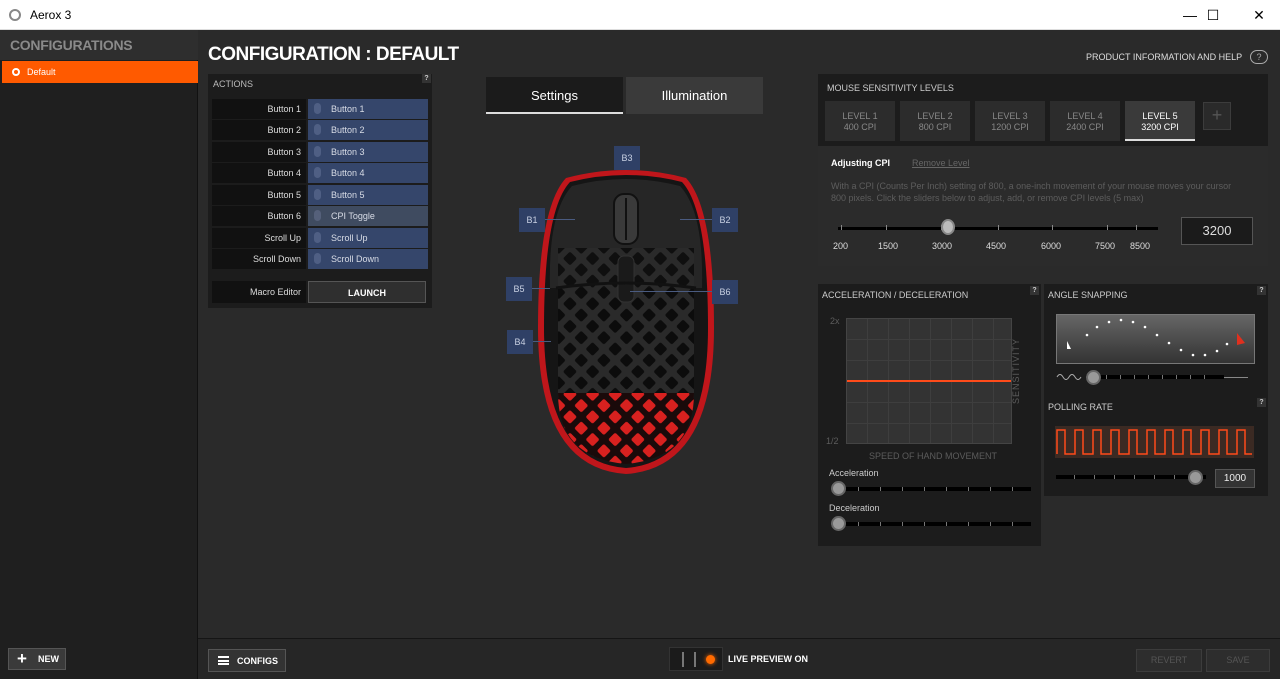 The width and height of the screenshot is (1280, 679). What do you see at coordinates (931, 489) in the screenshot?
I see `acceleration-slider-track` at bounding box center [931, 489].